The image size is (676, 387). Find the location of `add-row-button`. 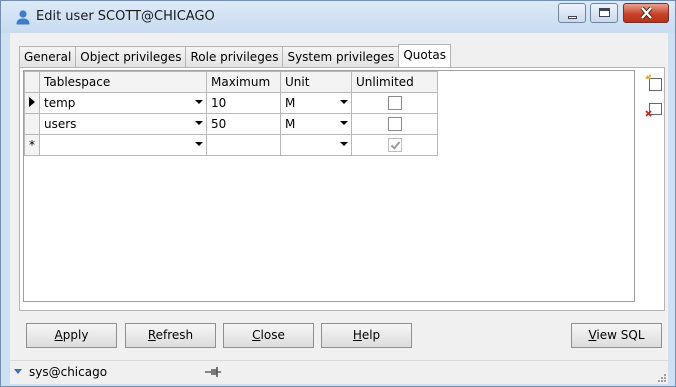

add-row-button is located at coordinates (654, 83).